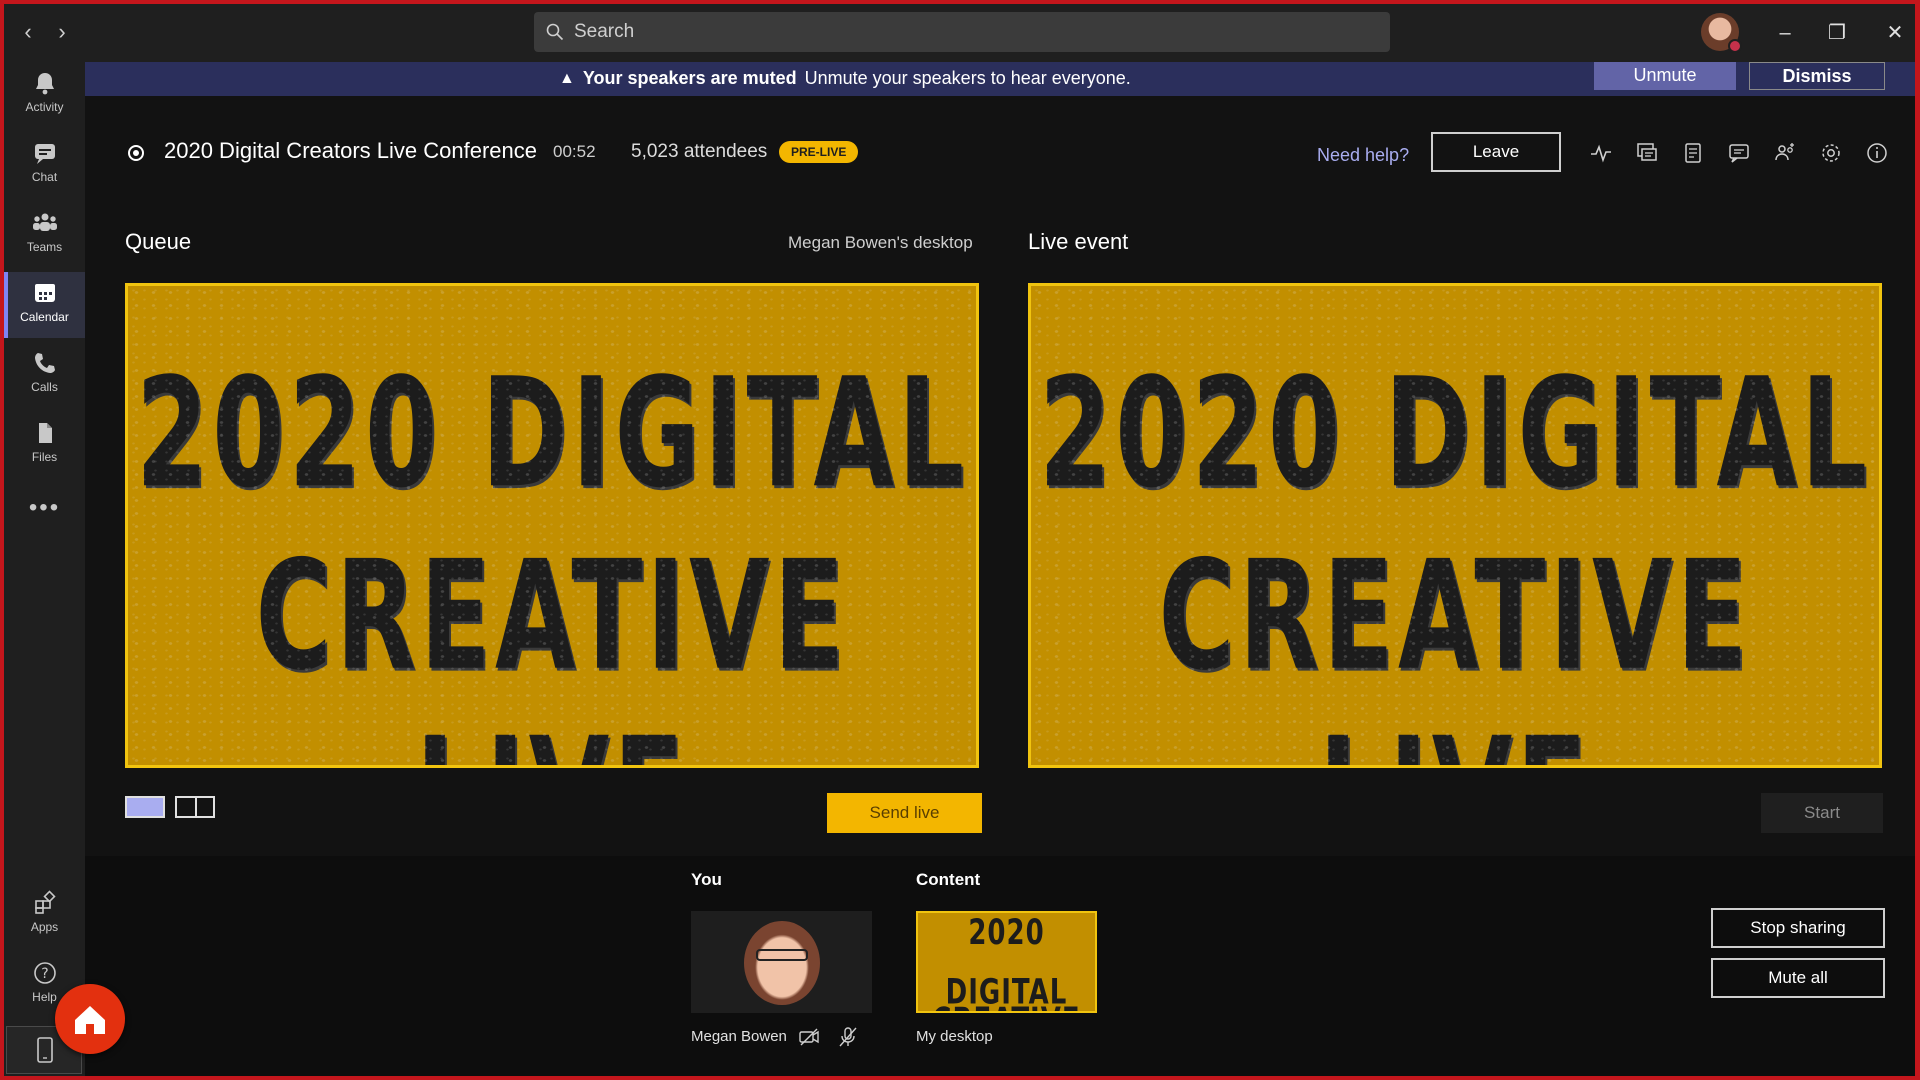 The height and width of the screenshot is (1080, 1920). What do you see at coordinates (145, 807) in the screenshot?
I see `single-layout-button` at bounding box center [145, 807].